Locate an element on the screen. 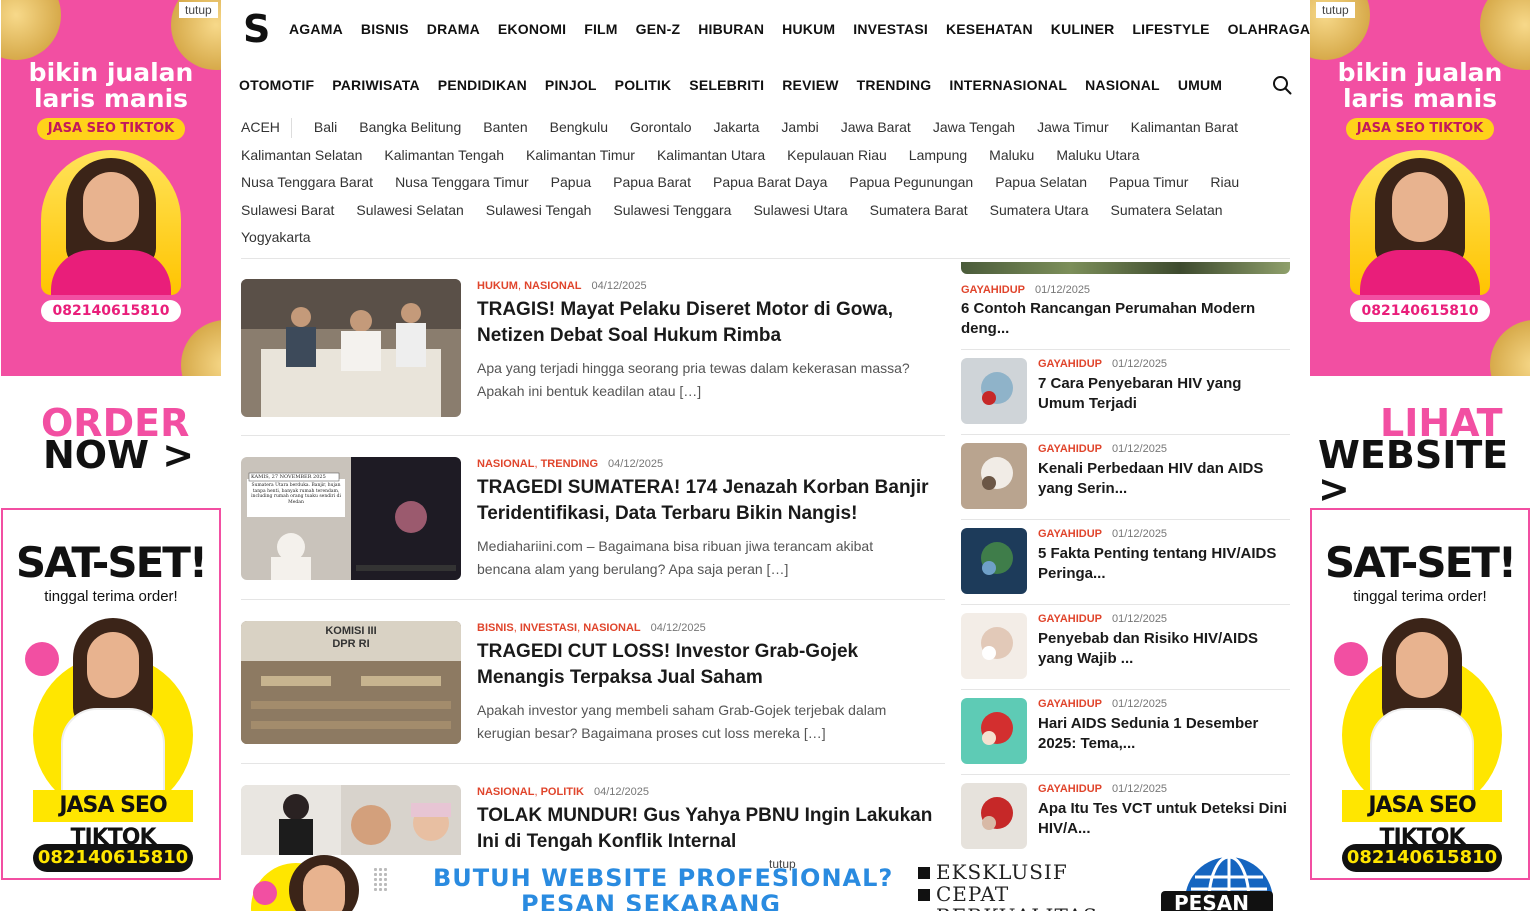 The image size is (1532, 911). nav-item-kuliner: KULINER is located at coordinates (1083, 29).